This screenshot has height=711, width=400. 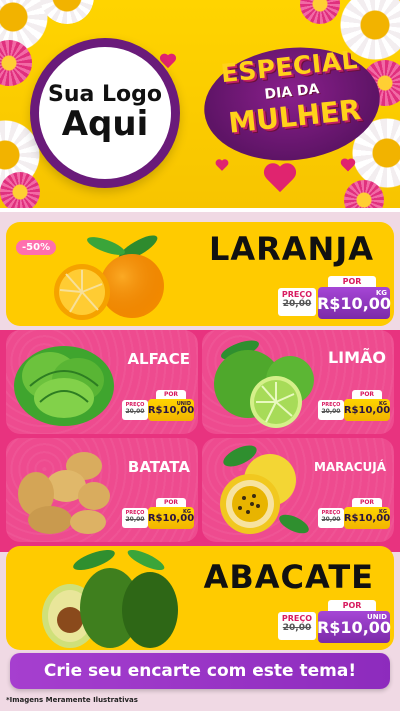 I want to click on product-name: MARACUJÁ, so click(x=349, y=467).